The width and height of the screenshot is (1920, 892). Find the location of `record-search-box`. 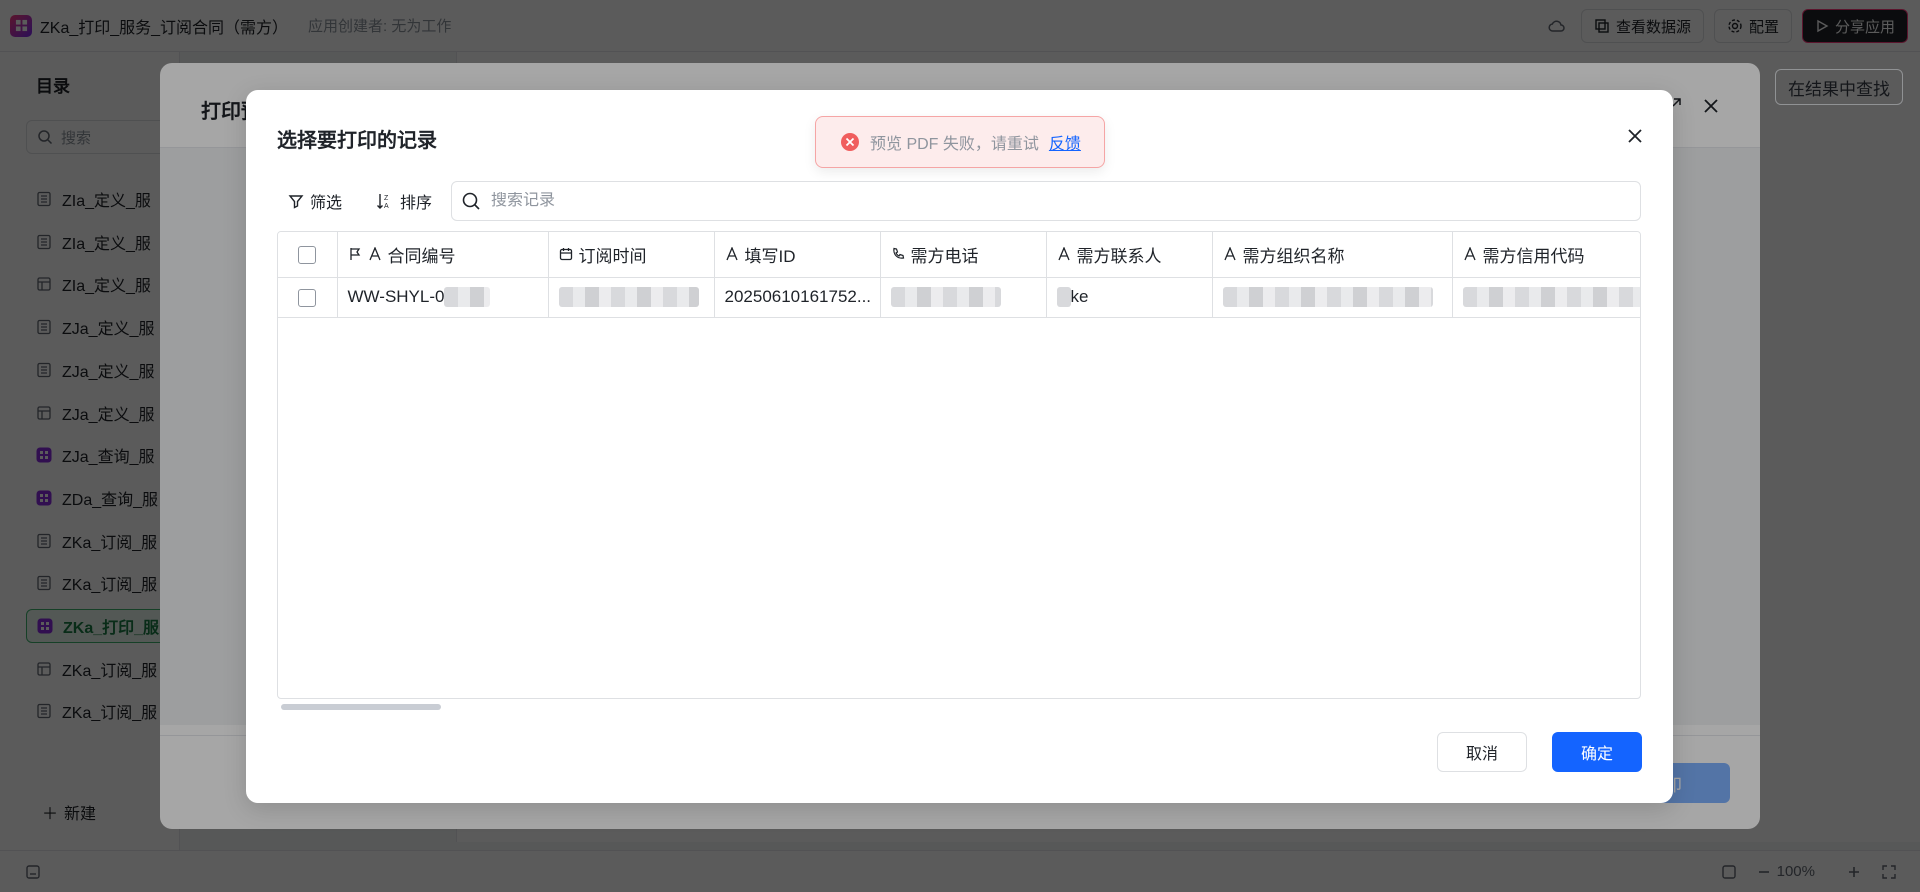

record-search-box is located at coordinates (1046, 201).